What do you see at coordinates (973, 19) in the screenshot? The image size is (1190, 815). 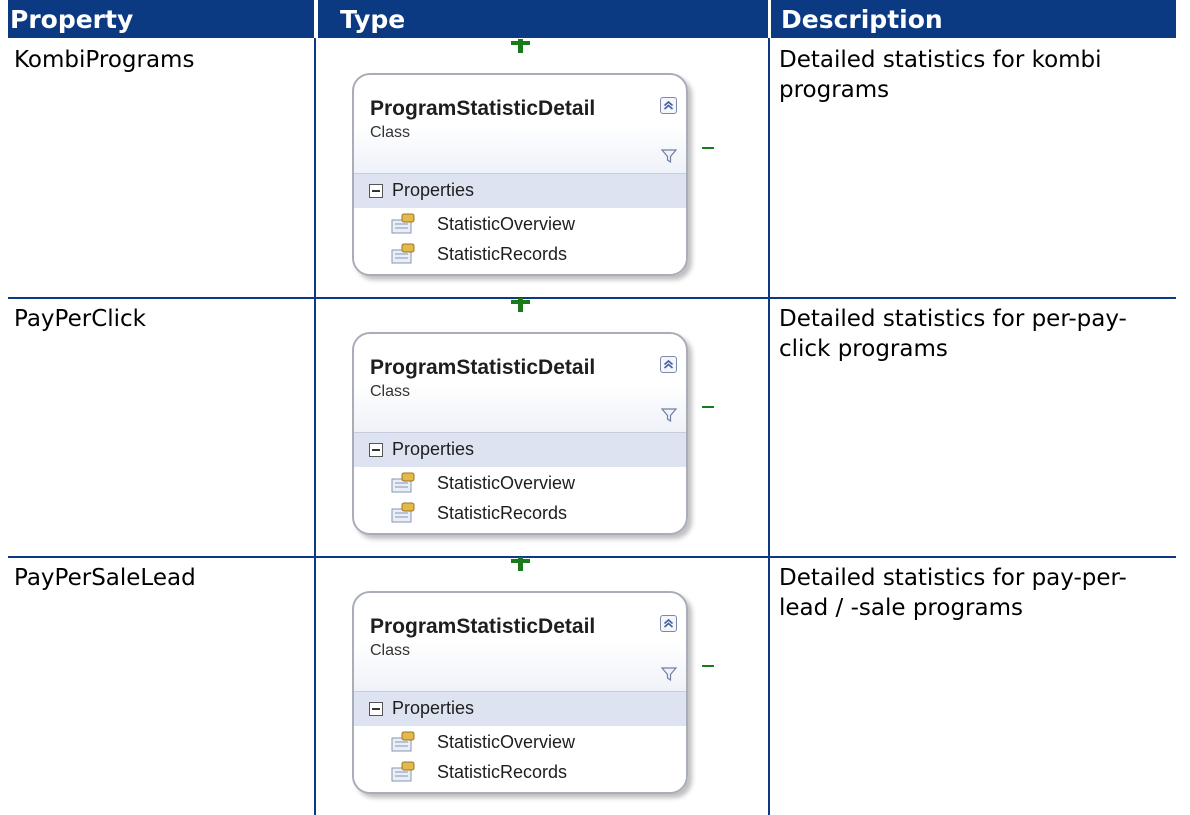 I see `header-description: Description` at bounding box center [973, 19].